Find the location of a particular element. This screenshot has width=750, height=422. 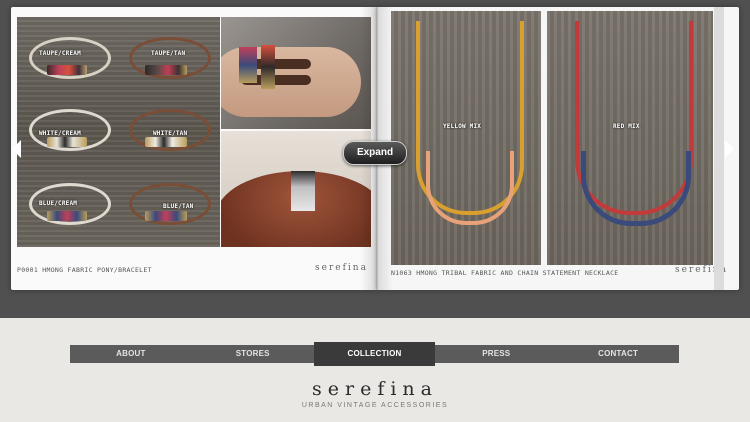

prev-page-arrow-icon is located at coordinates (16, 149).